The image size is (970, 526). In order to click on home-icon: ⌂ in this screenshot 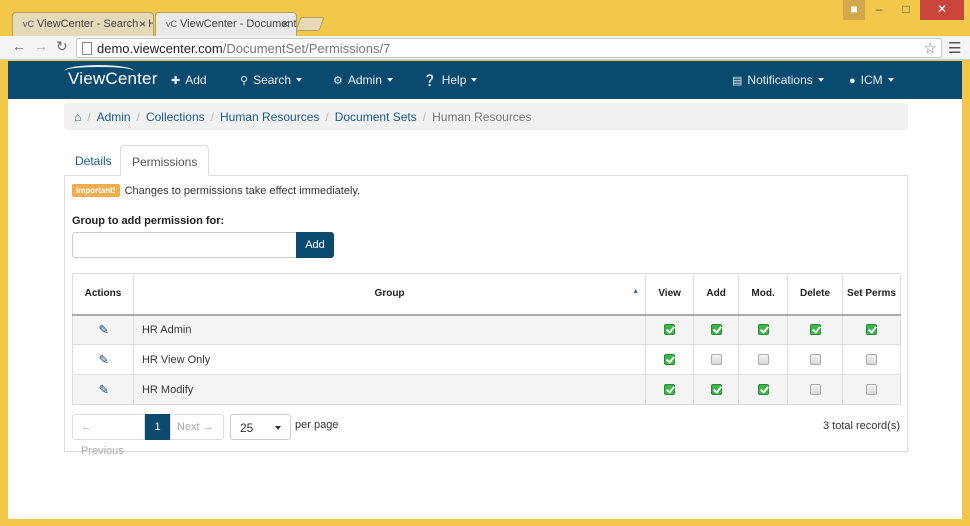, I will do `click(77, 117)`.